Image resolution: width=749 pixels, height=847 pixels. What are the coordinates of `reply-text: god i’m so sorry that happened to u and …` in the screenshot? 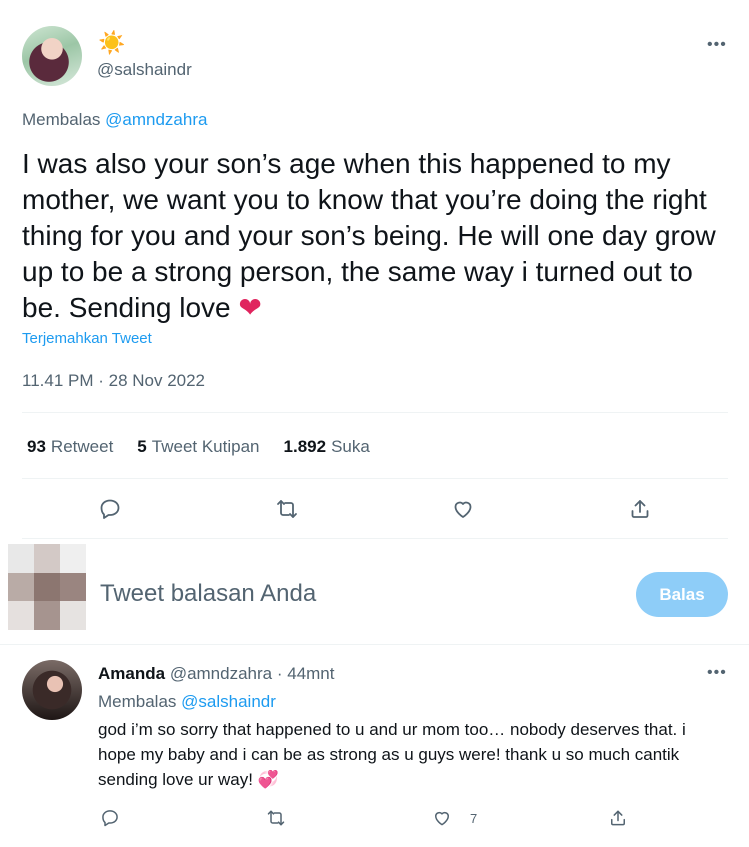 It's located at (408, 754).